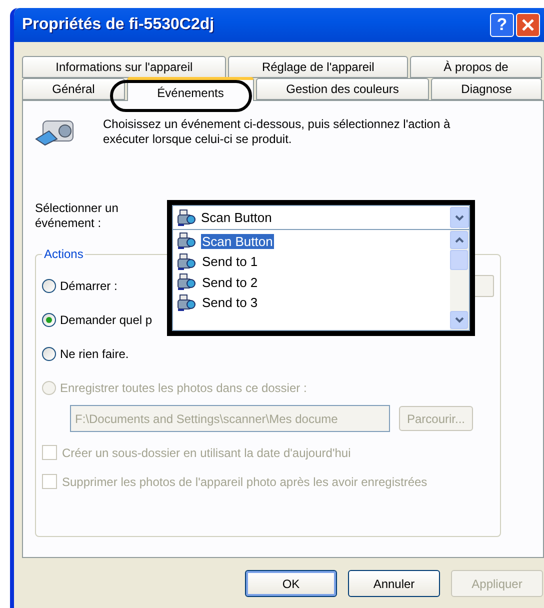 This screenshot has width=544, height=608. Describe the element at coordinates (486, 89) in the screenshot. I see `tab: Diagnose` at that location.